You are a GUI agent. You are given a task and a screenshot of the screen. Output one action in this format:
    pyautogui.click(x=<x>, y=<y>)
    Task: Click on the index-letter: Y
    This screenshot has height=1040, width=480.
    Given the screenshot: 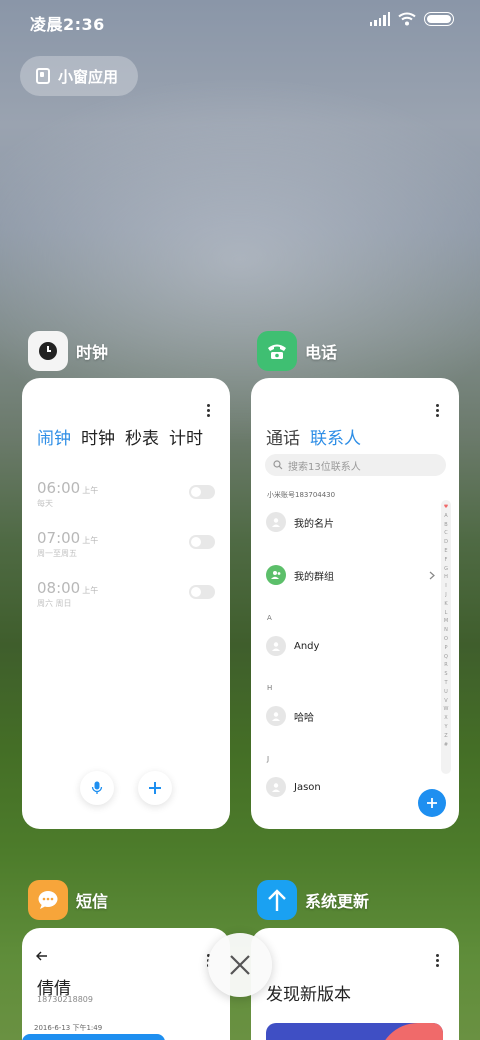 What is the action you would take?
    pyautogui.click(x=445, y=727)
    